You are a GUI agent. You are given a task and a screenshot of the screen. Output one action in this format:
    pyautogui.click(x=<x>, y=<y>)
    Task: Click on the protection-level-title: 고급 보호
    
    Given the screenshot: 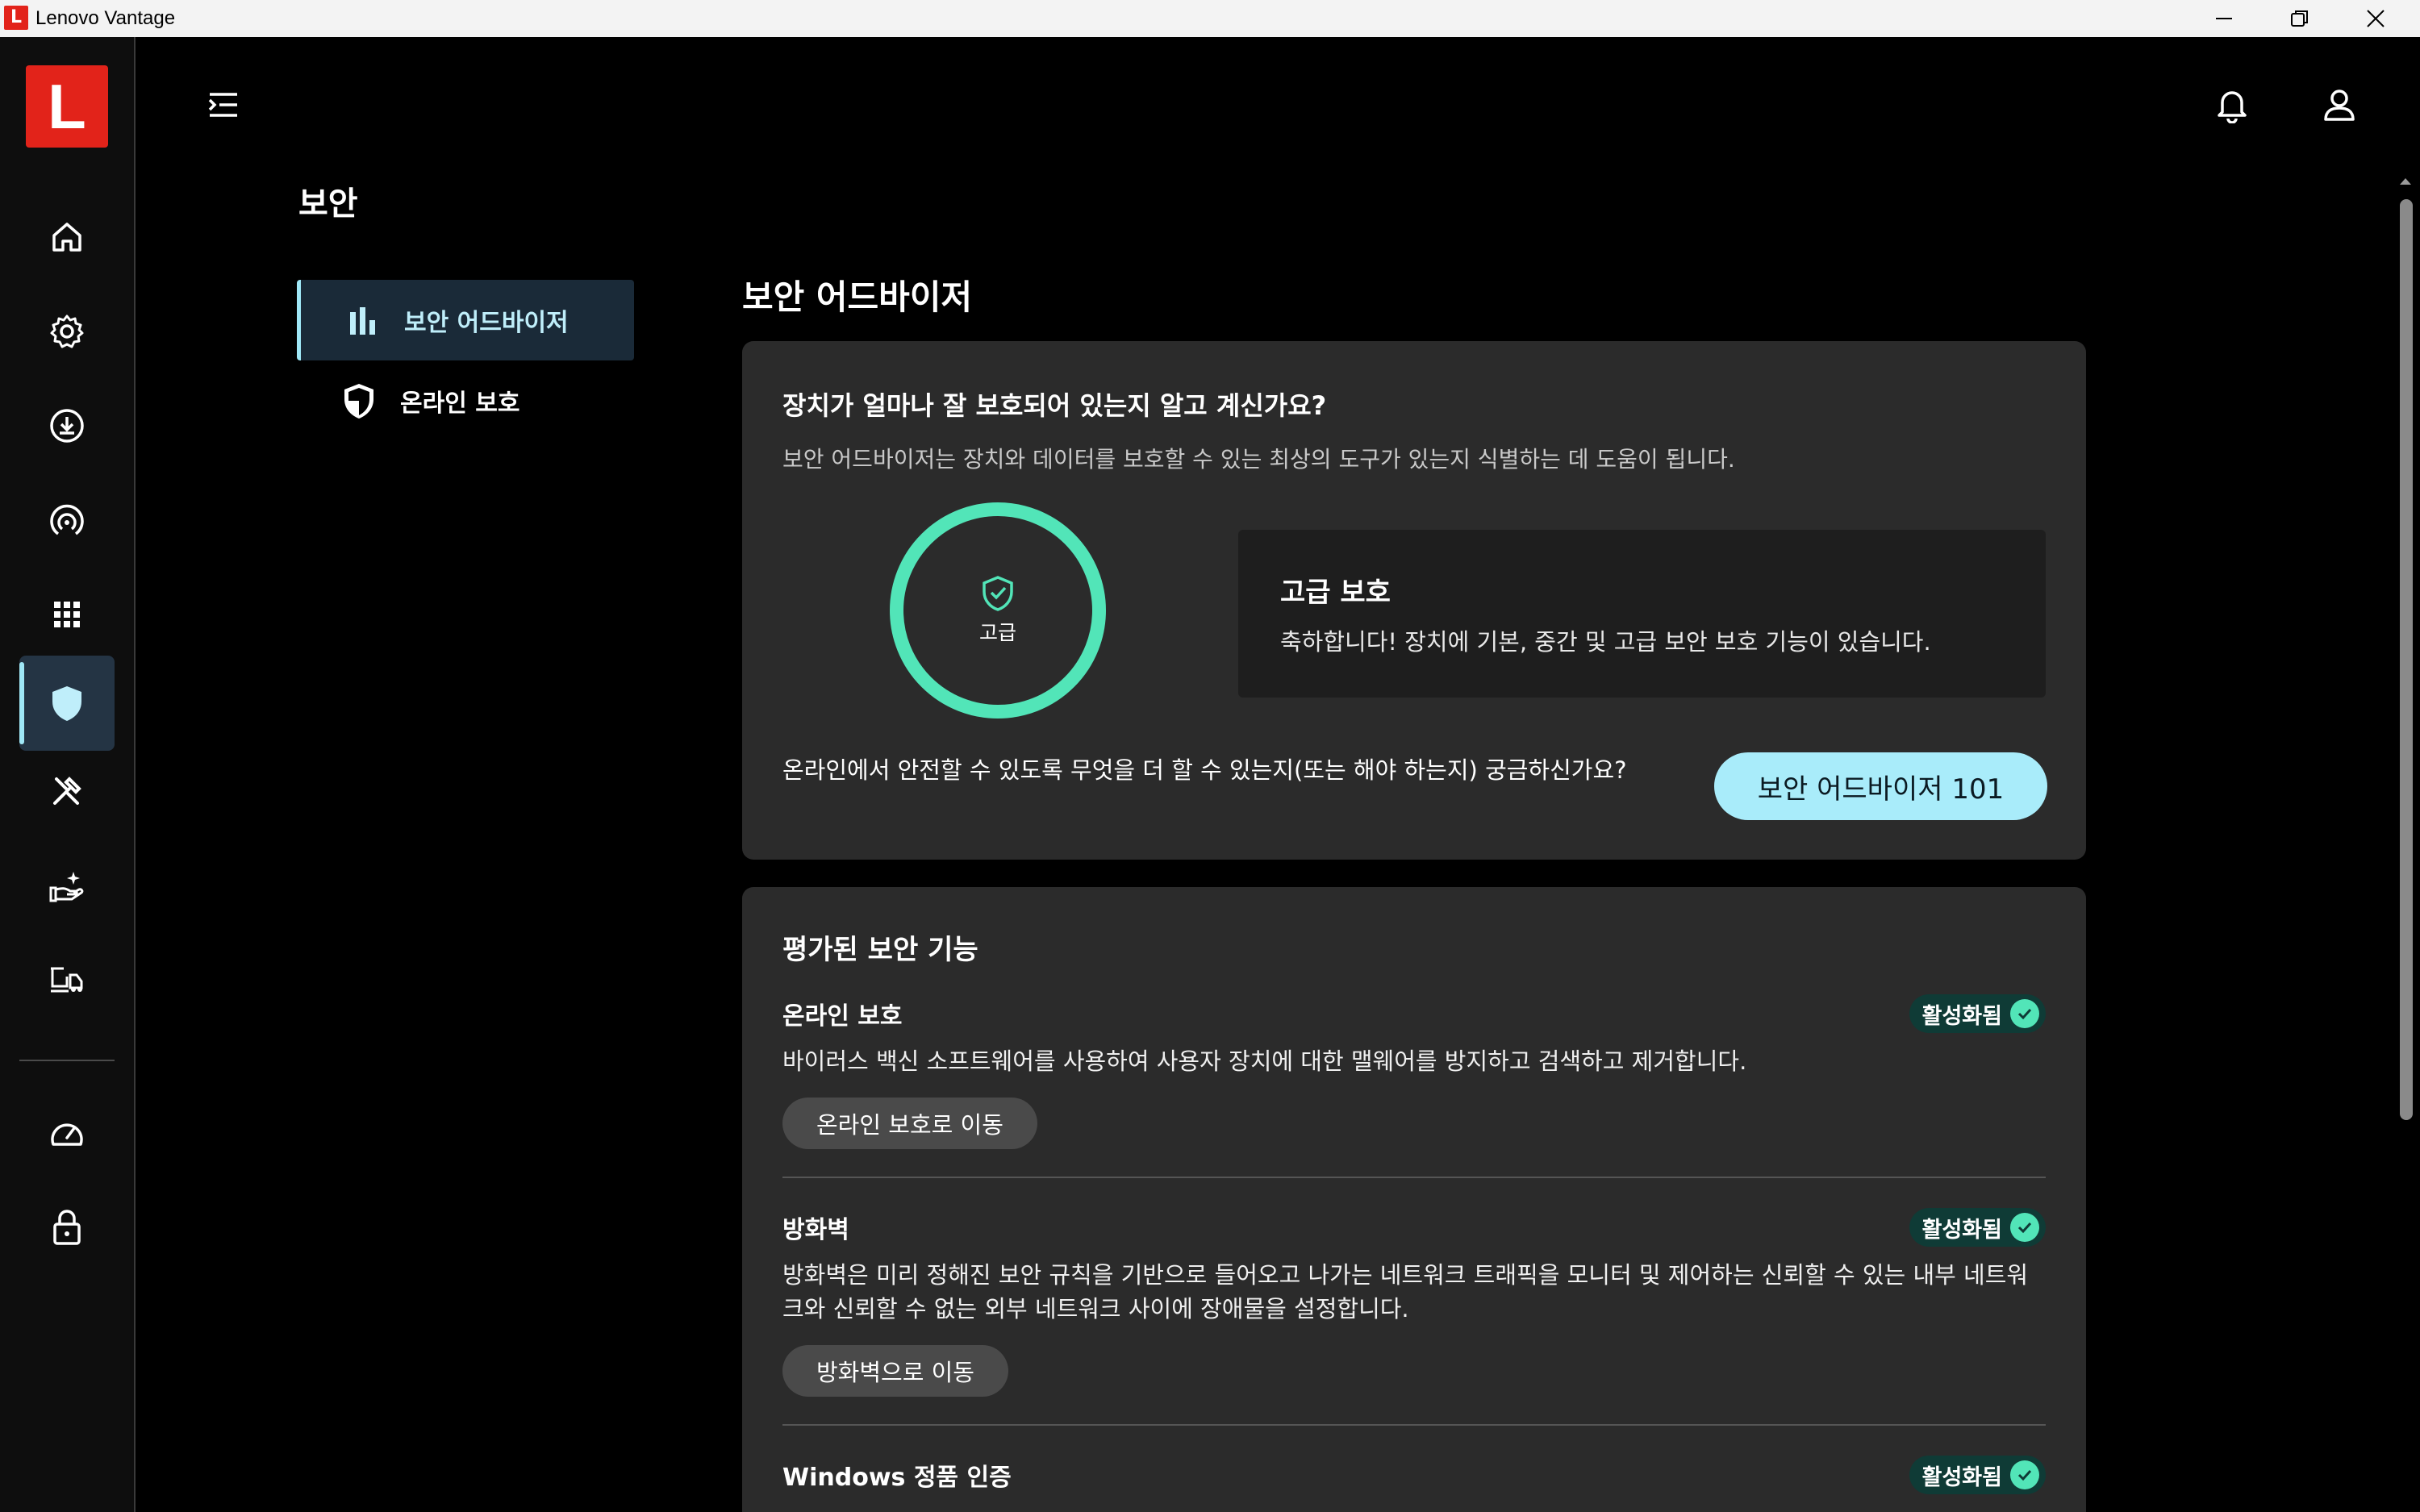 What is the action you would take?
    pyautogui.click(x=1335, y=593)
    